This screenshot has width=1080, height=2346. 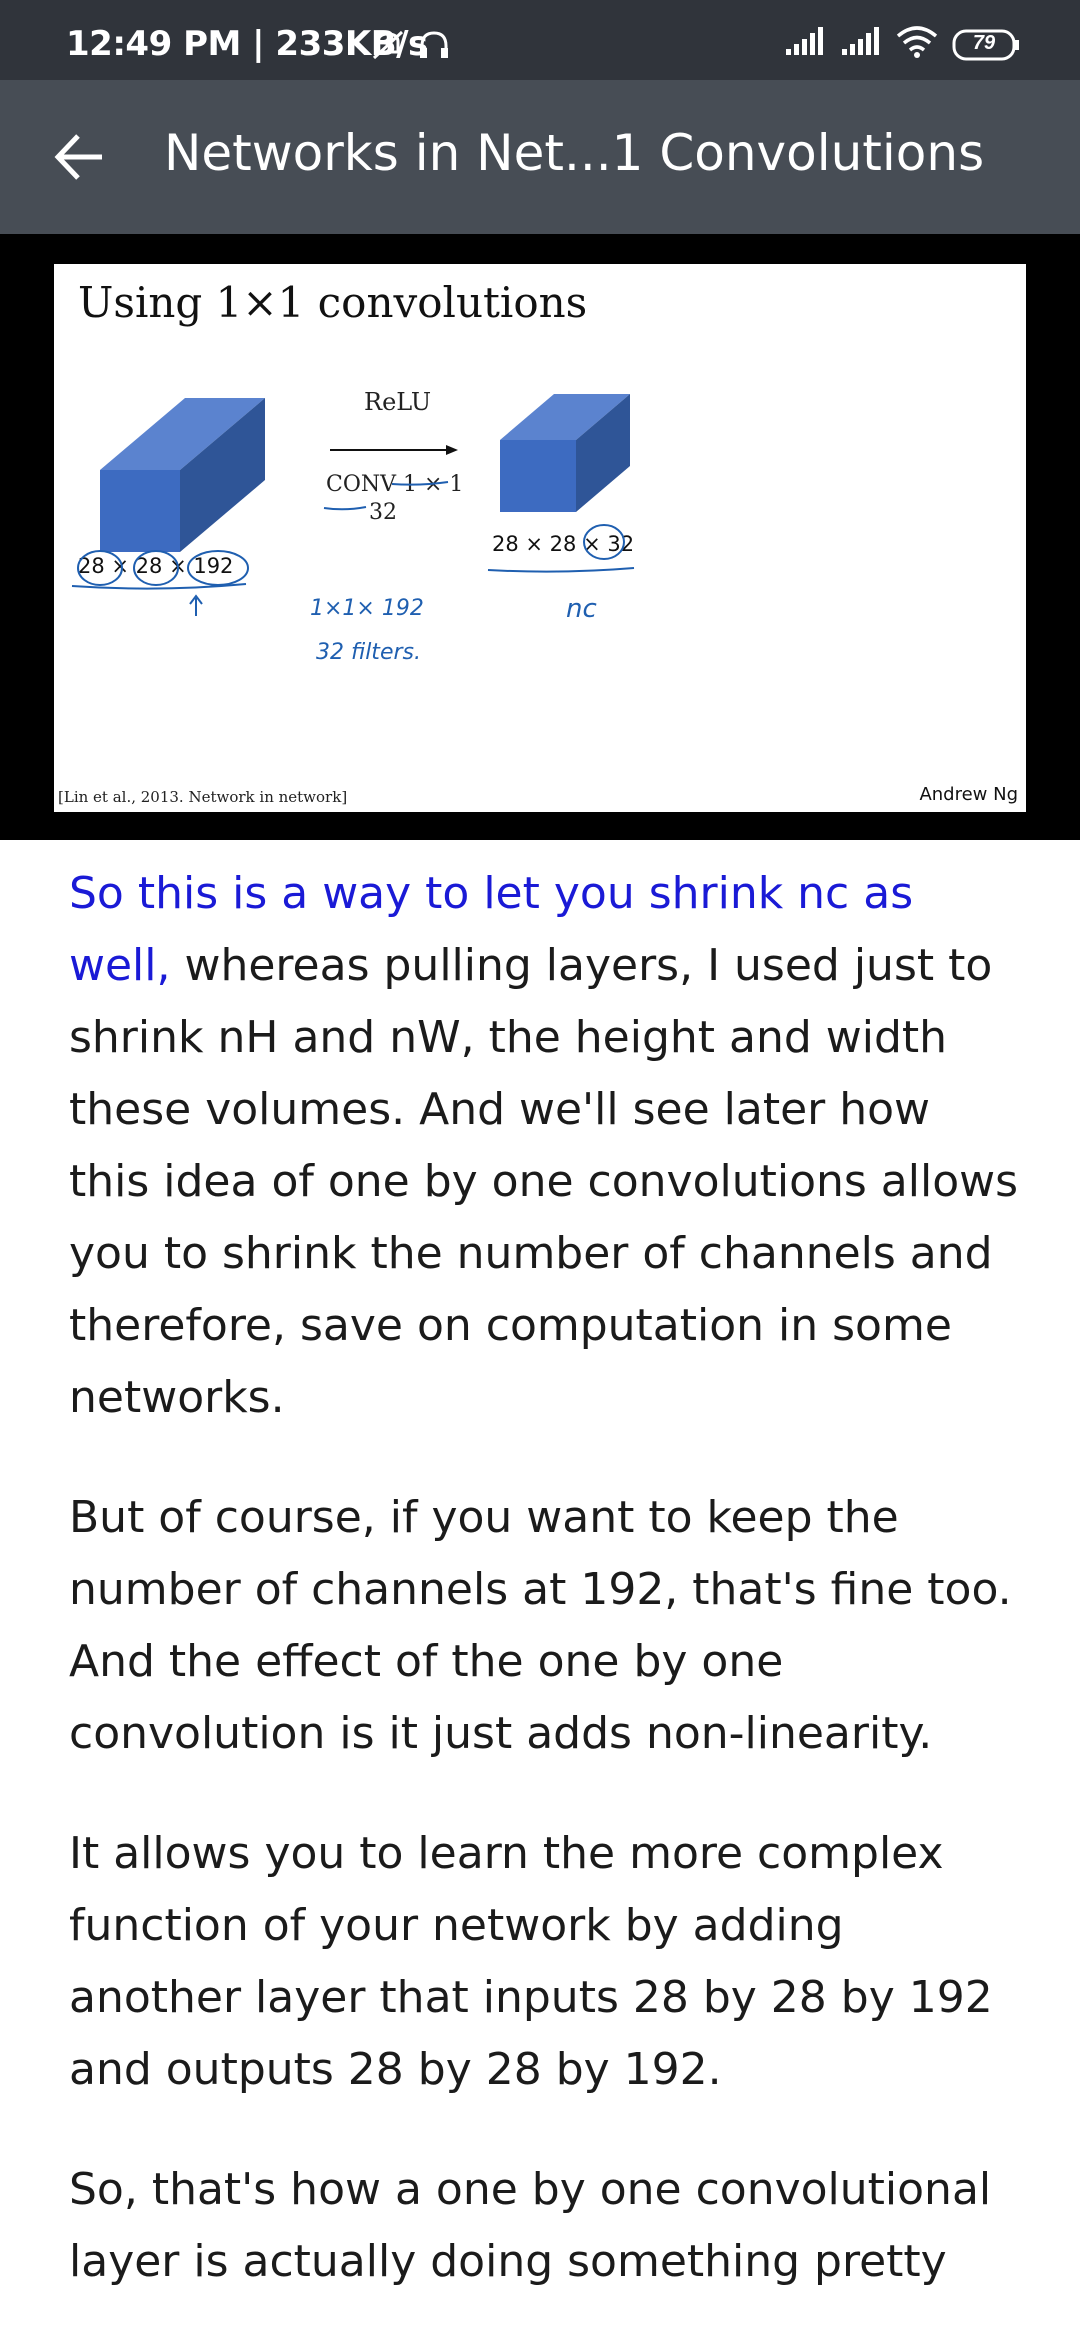 What do you see at coordinates (203, 797) in the screenshot?
I see `slide-citation: [Lin et al., 2013. Network in network]` at bounding box center [203, 797].